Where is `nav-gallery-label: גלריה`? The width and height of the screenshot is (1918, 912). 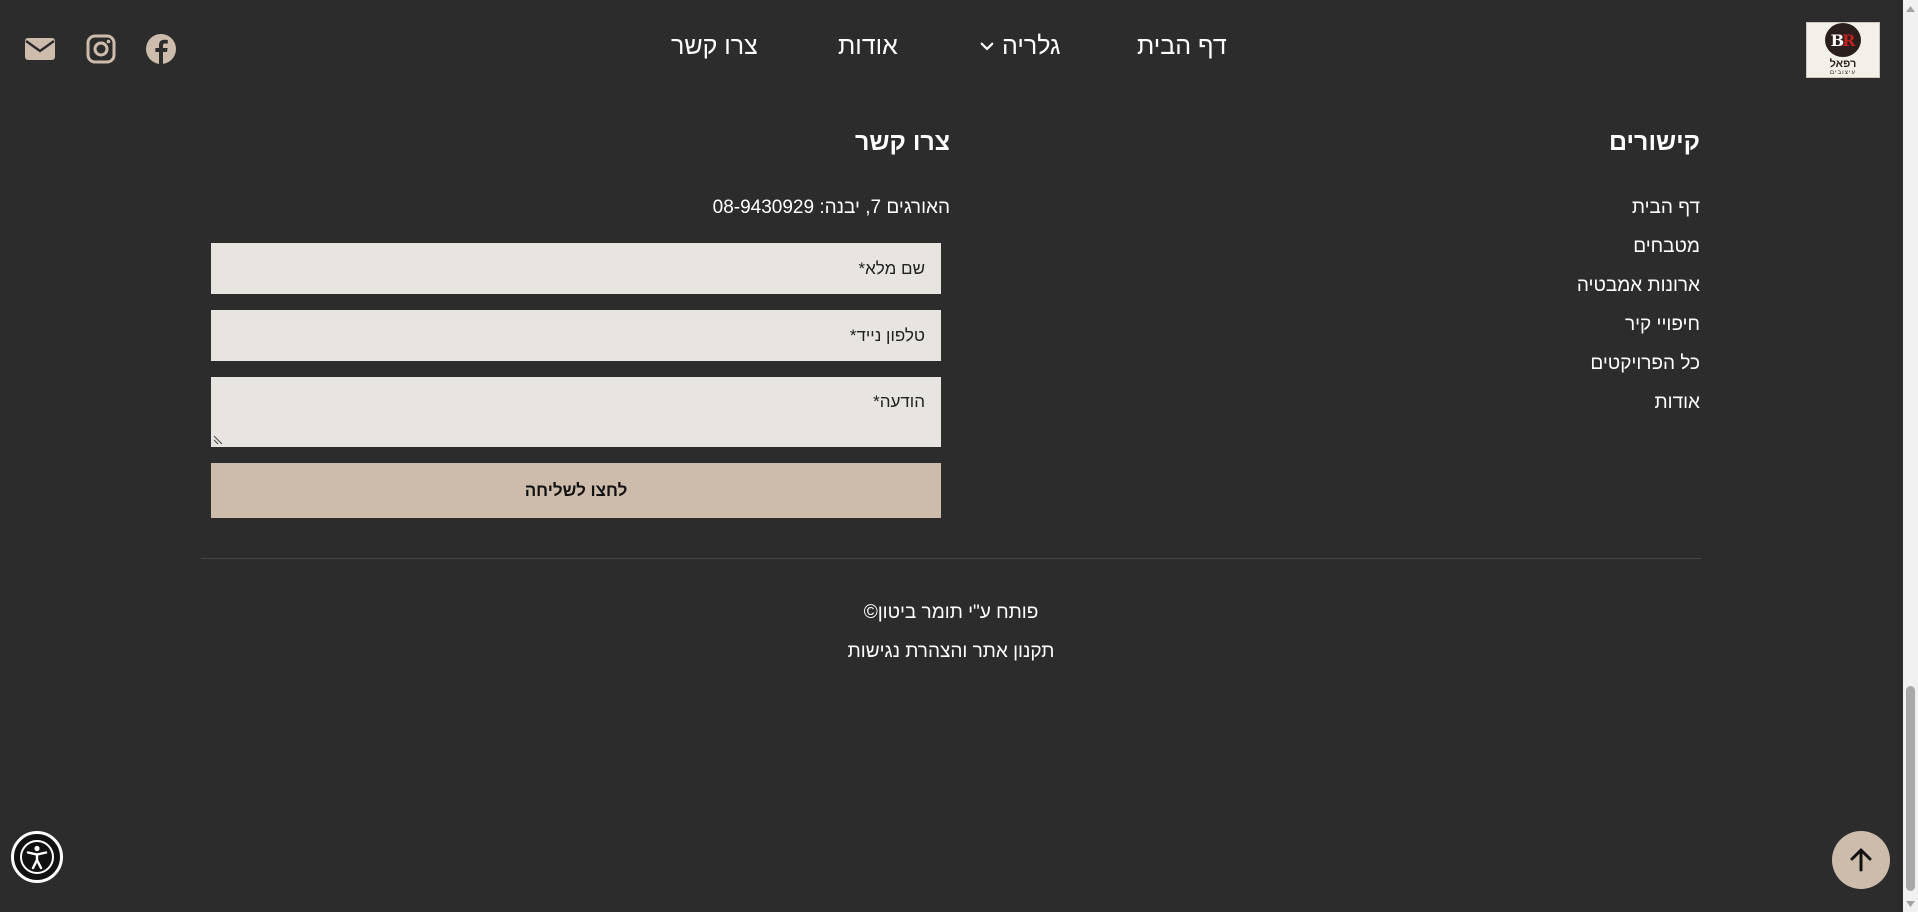
nav-gallery-label: גלריה is located at coordinates (1031, 46).